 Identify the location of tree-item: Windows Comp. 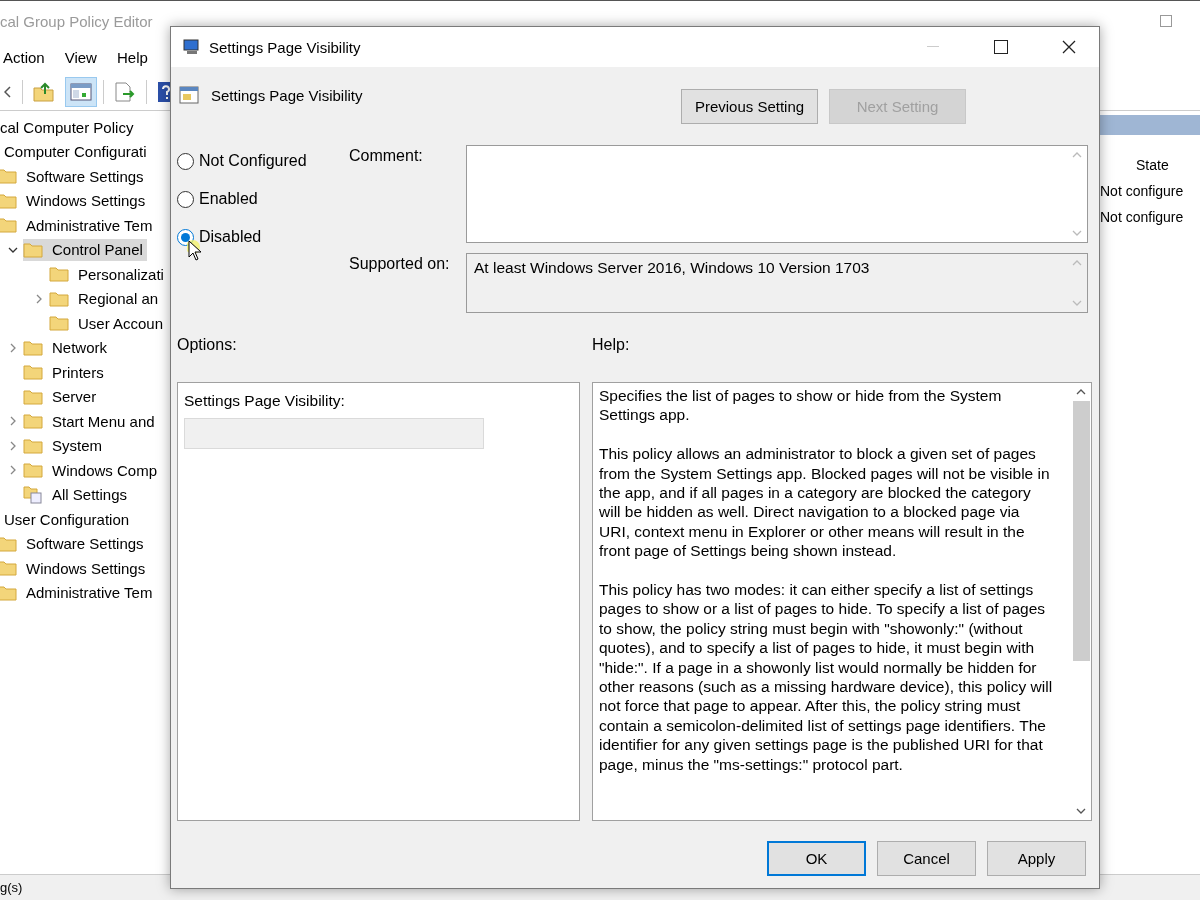
(92, 470).